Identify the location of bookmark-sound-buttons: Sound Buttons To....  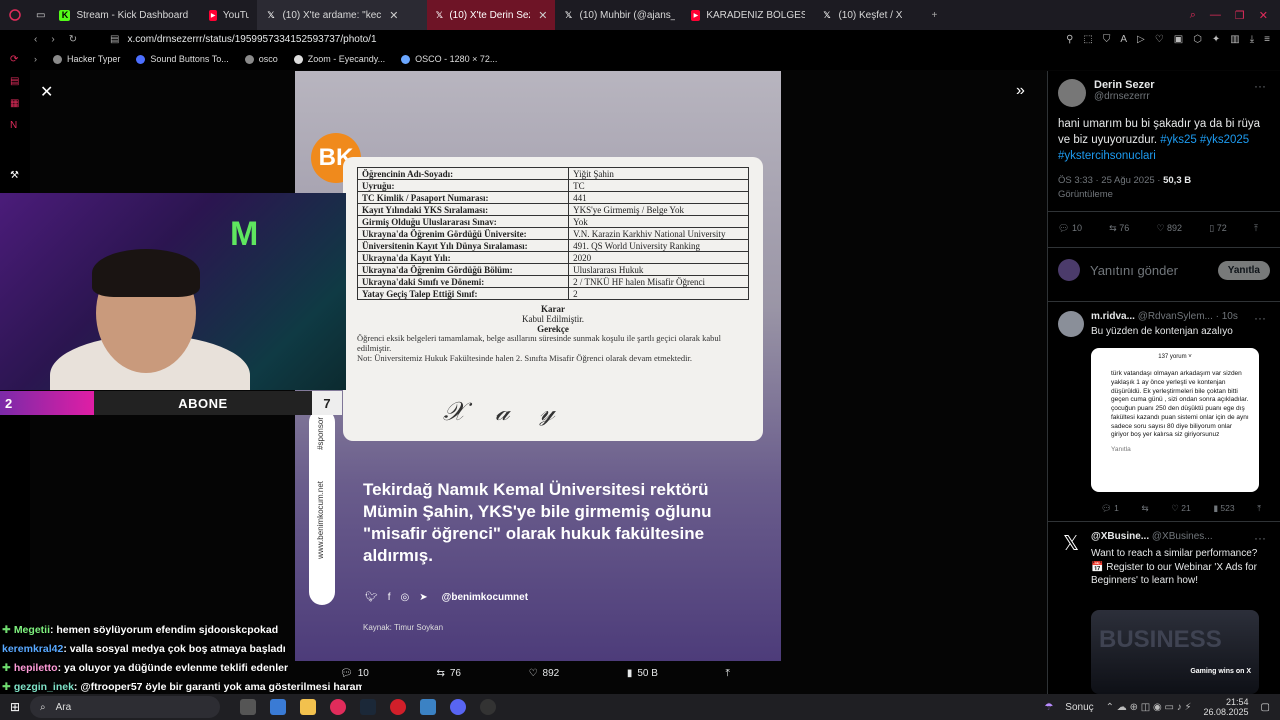
(182, 59).